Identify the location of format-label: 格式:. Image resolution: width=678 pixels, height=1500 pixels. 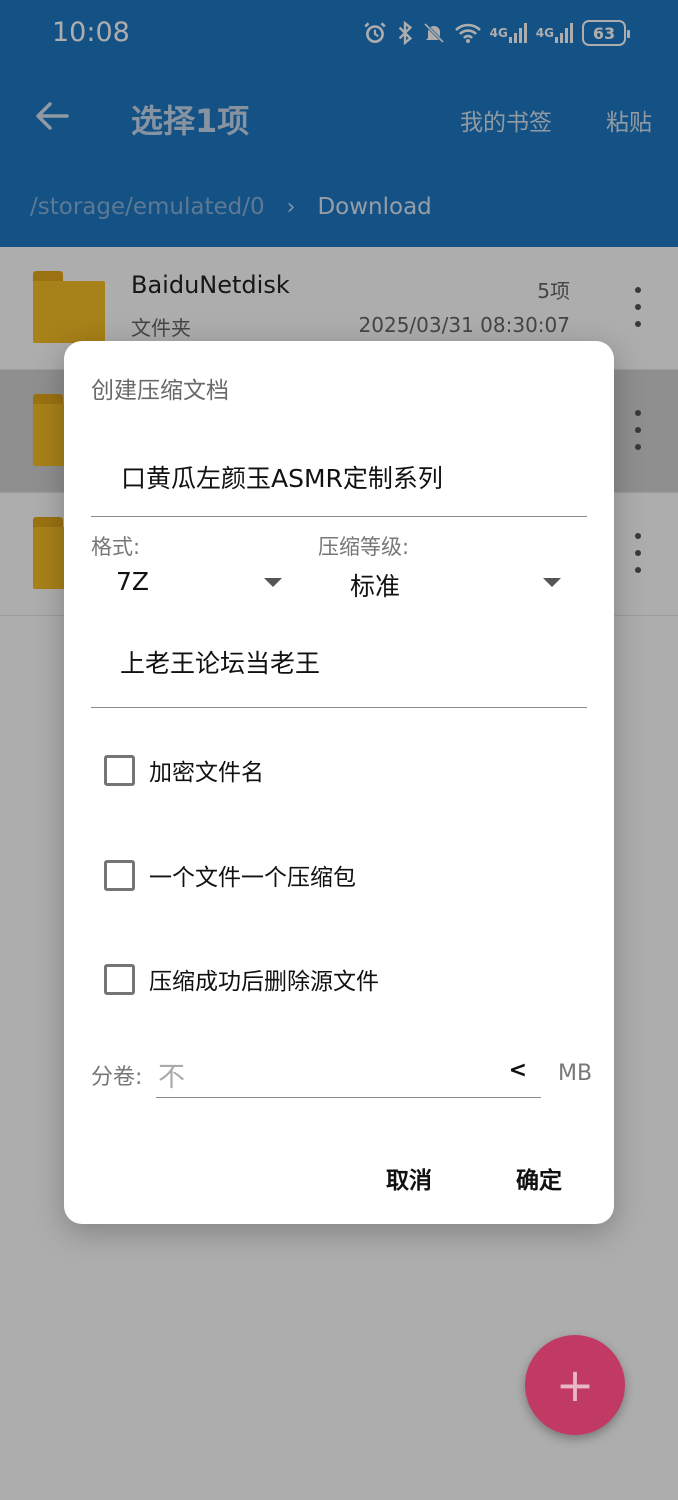
(116, 547).